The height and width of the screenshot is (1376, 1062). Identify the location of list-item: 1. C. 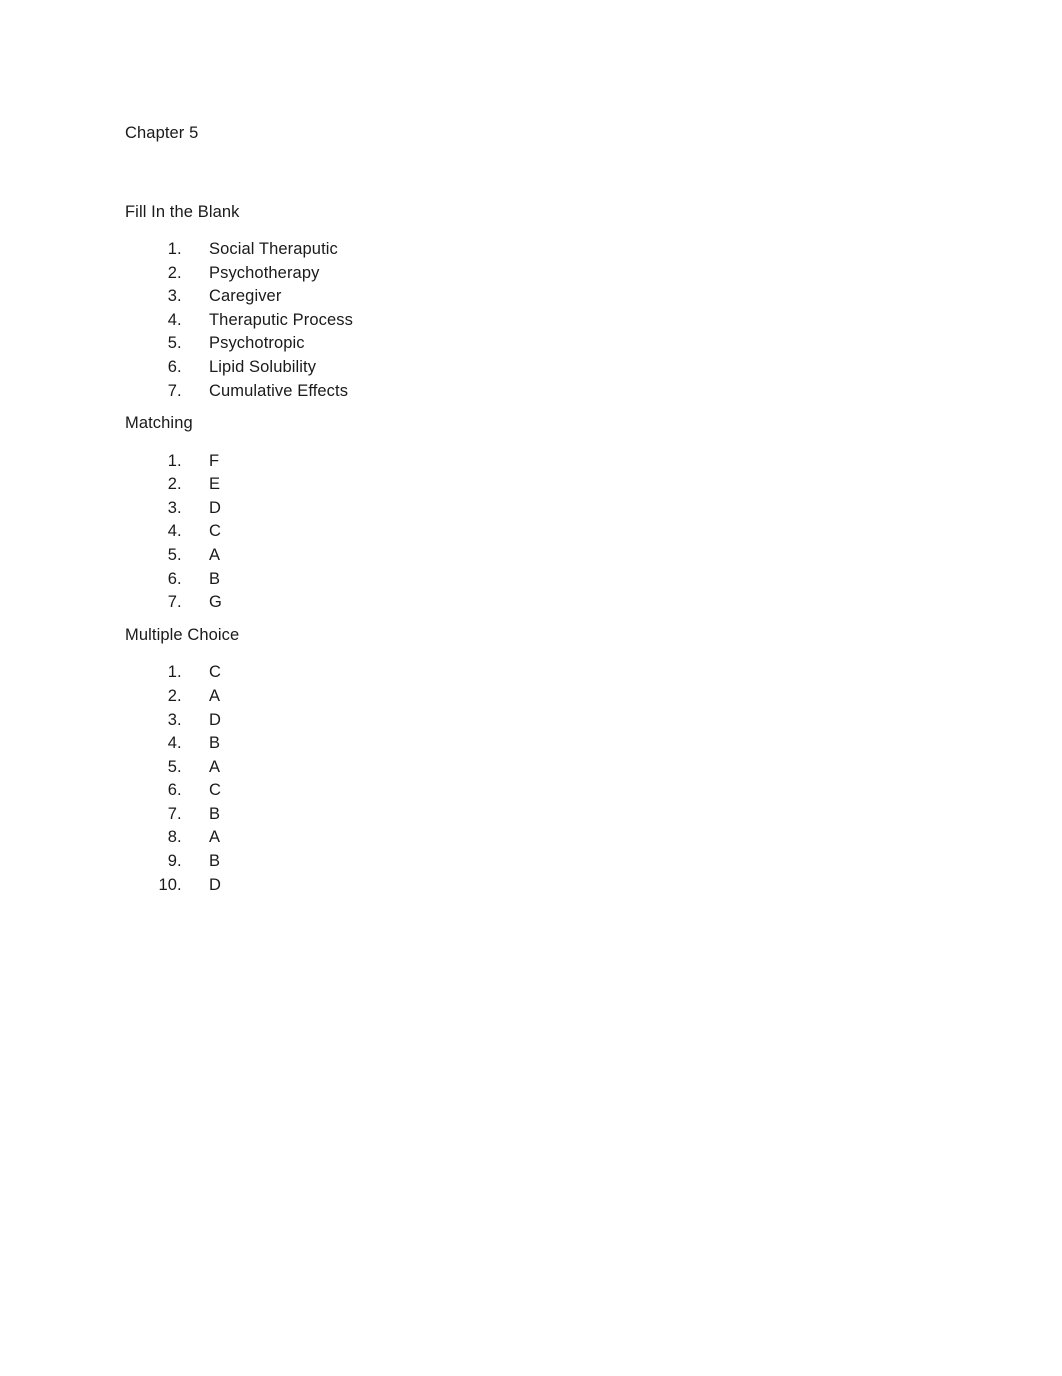
(531, 673).